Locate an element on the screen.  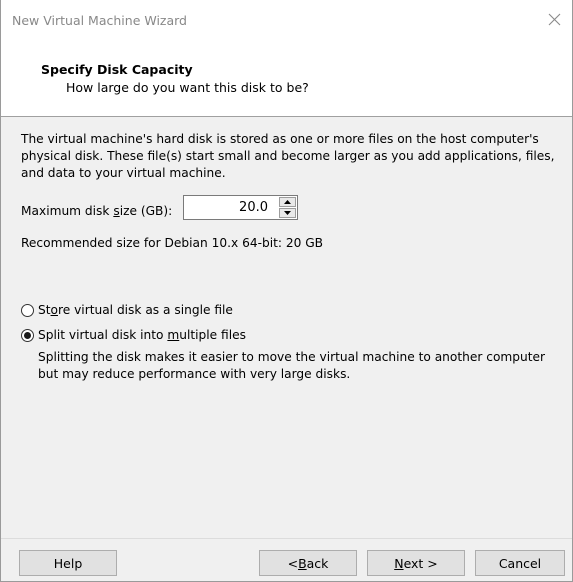
close-button is located at coordinates (555, 20).